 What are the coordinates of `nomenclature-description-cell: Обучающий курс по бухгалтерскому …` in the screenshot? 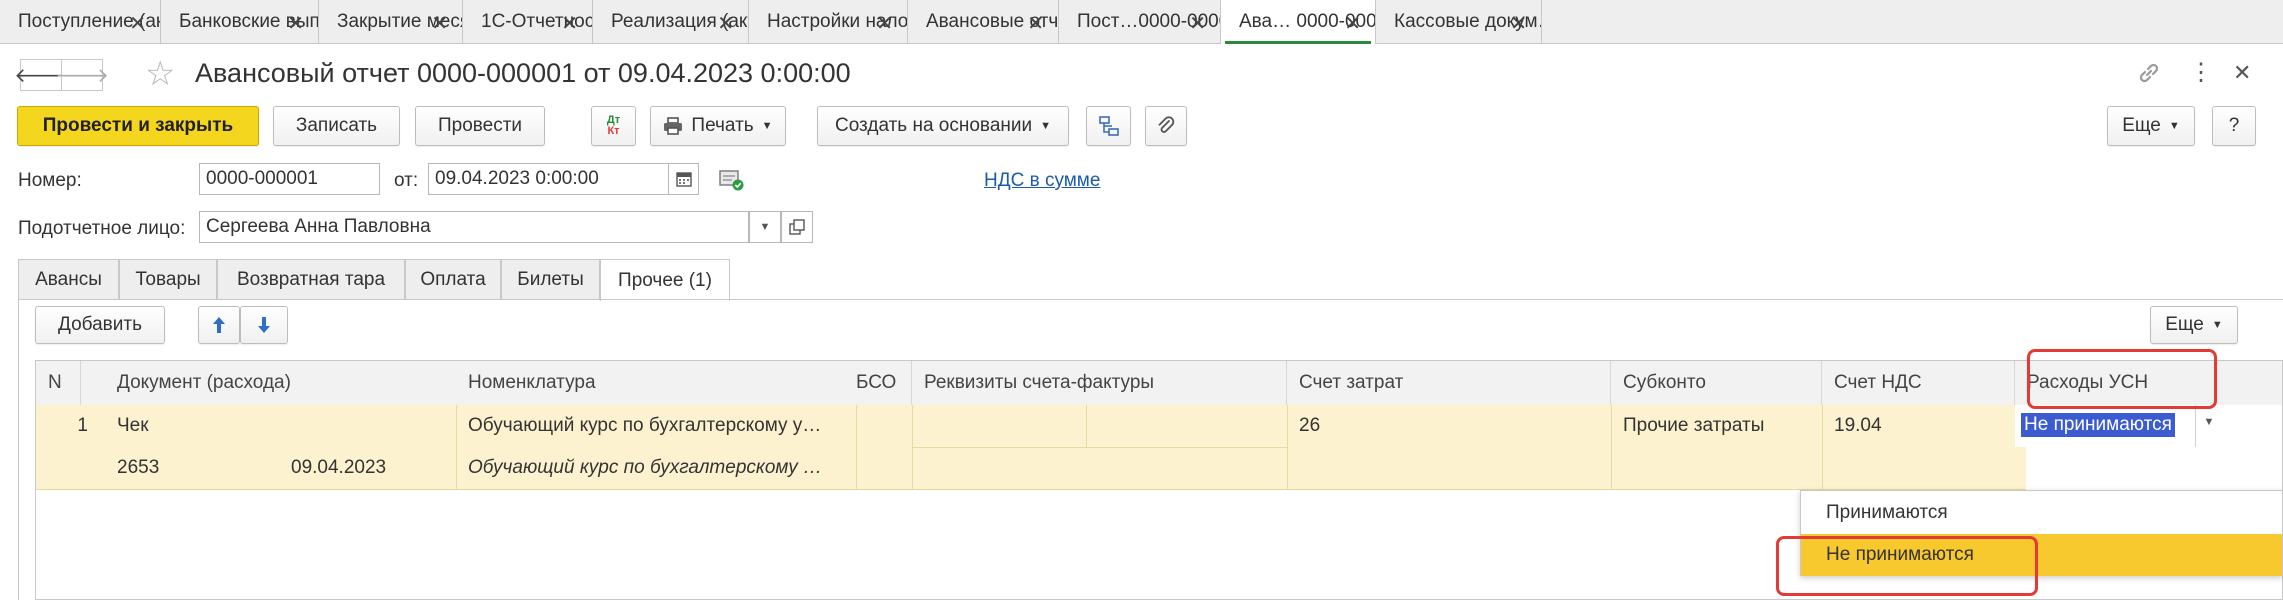 It's located at (658, 468).